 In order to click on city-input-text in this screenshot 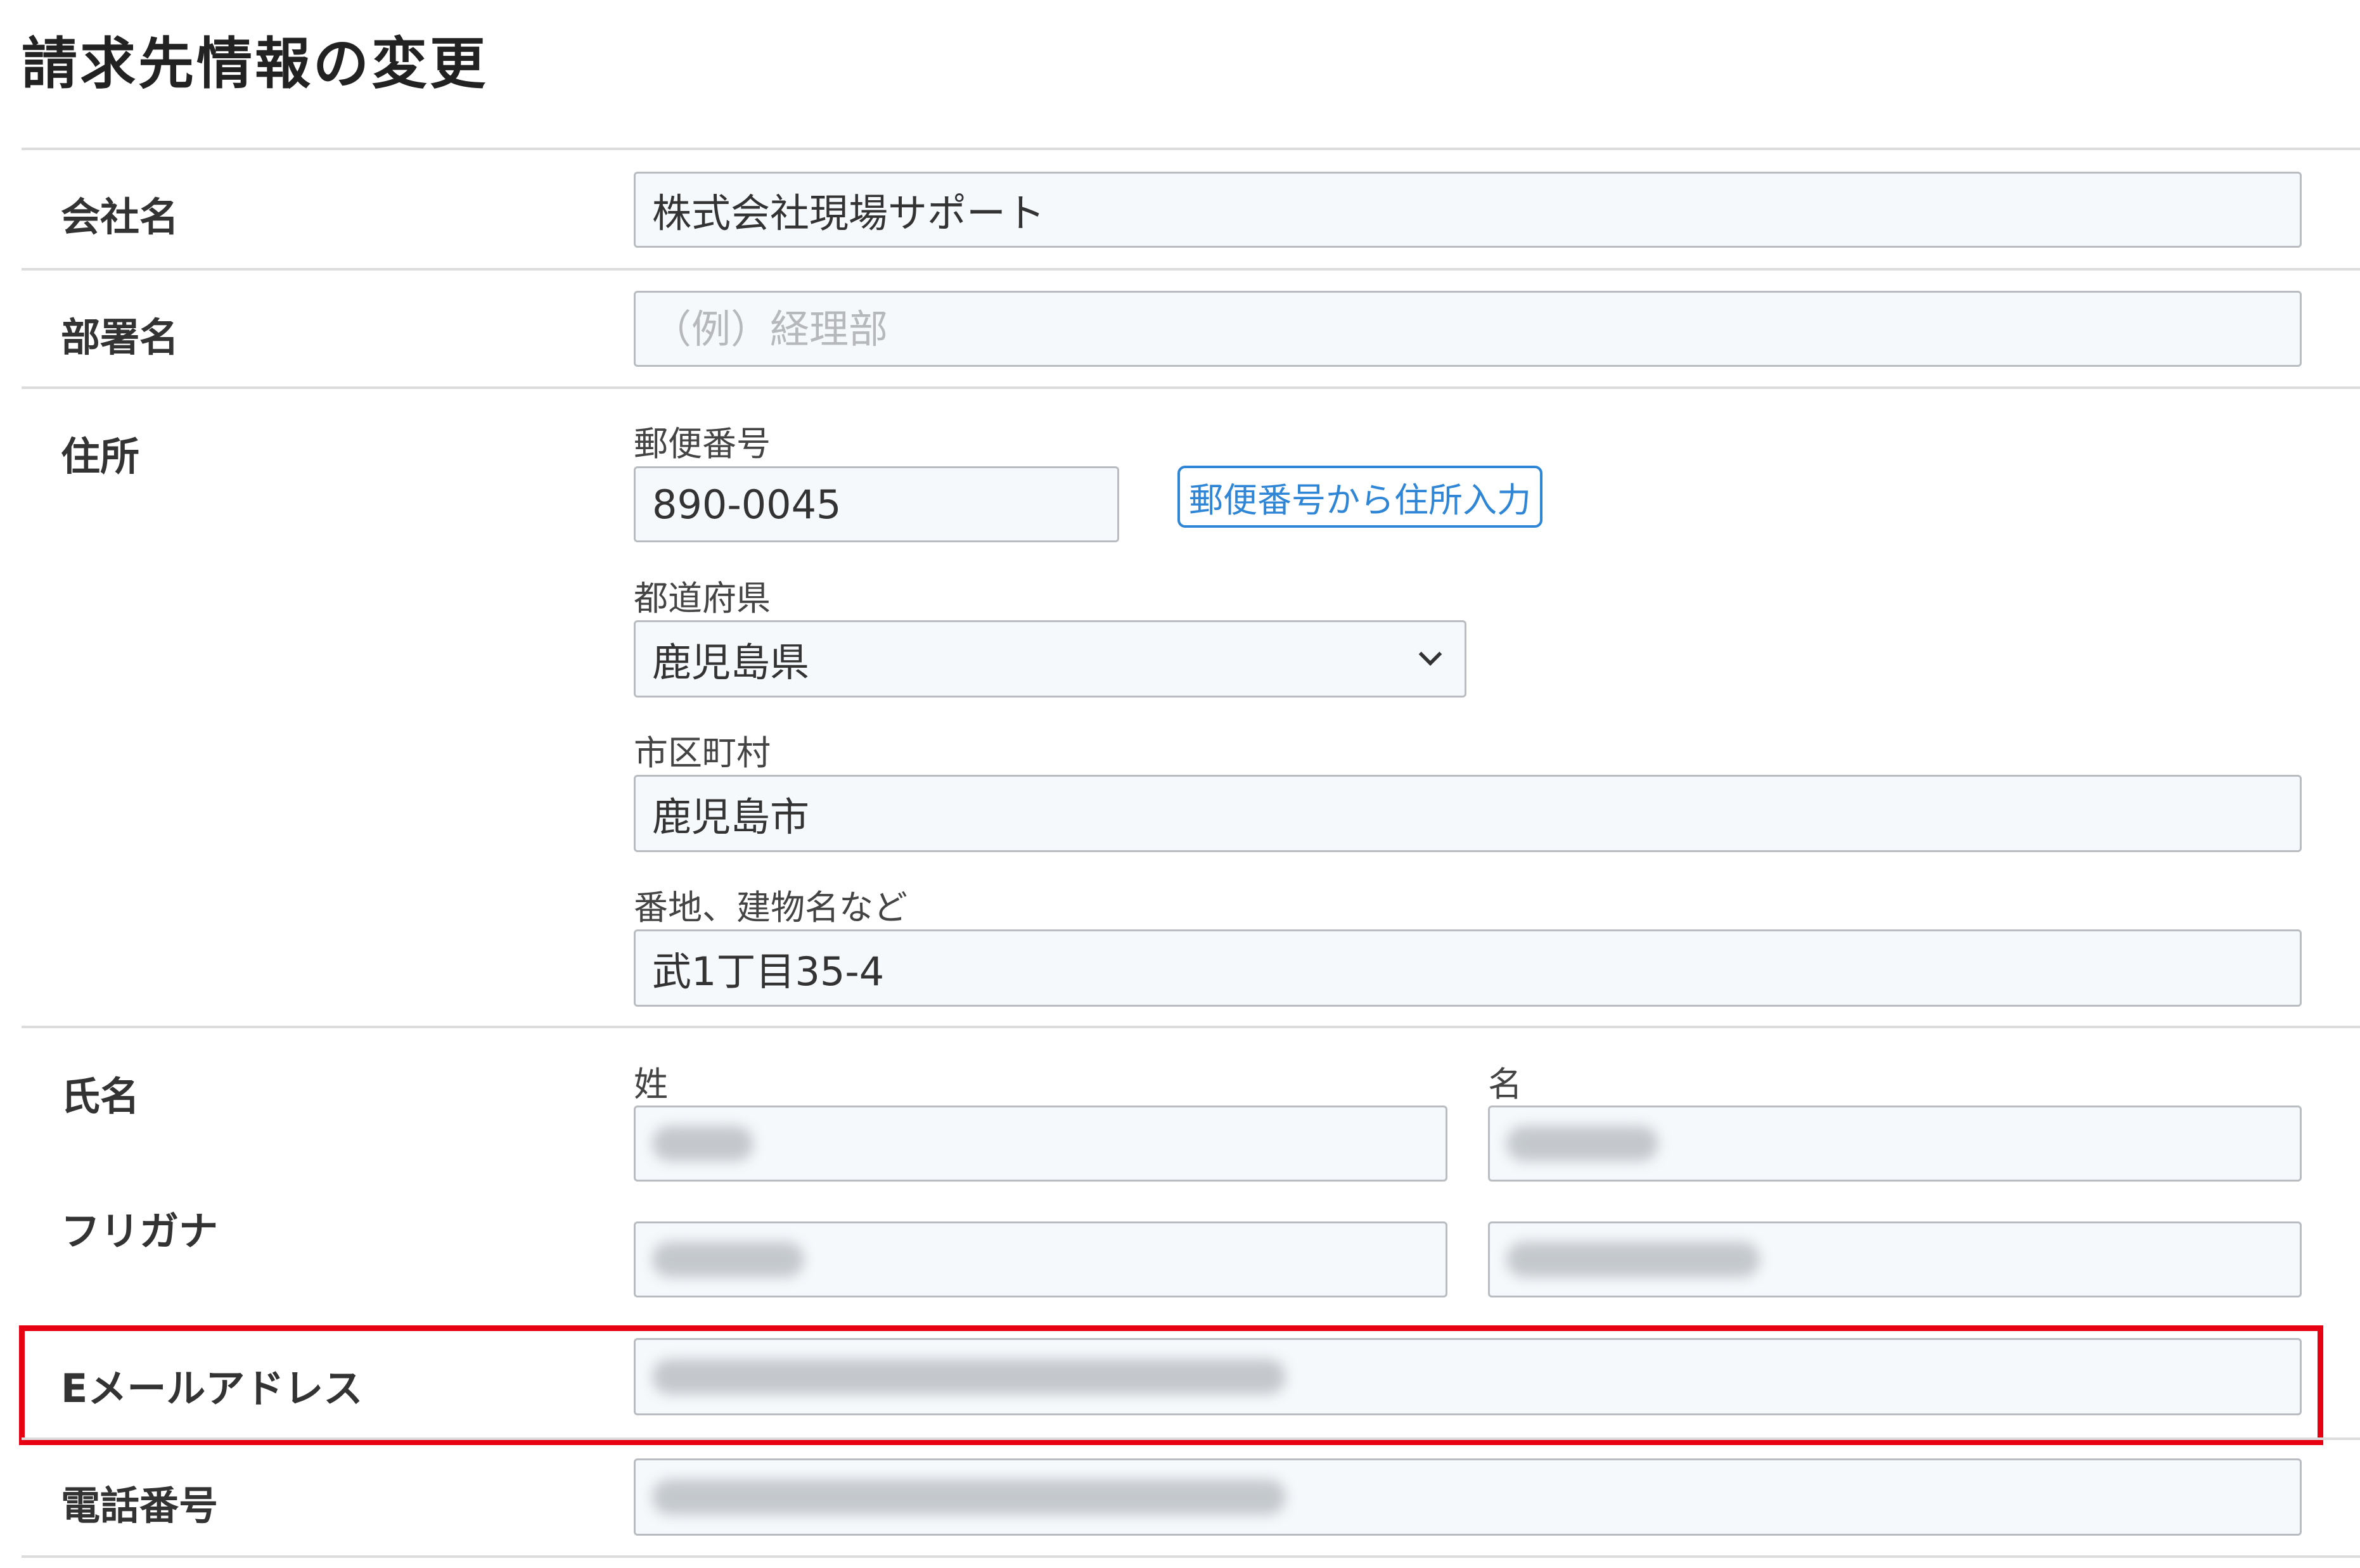, I will do `click(1467, 813)`.